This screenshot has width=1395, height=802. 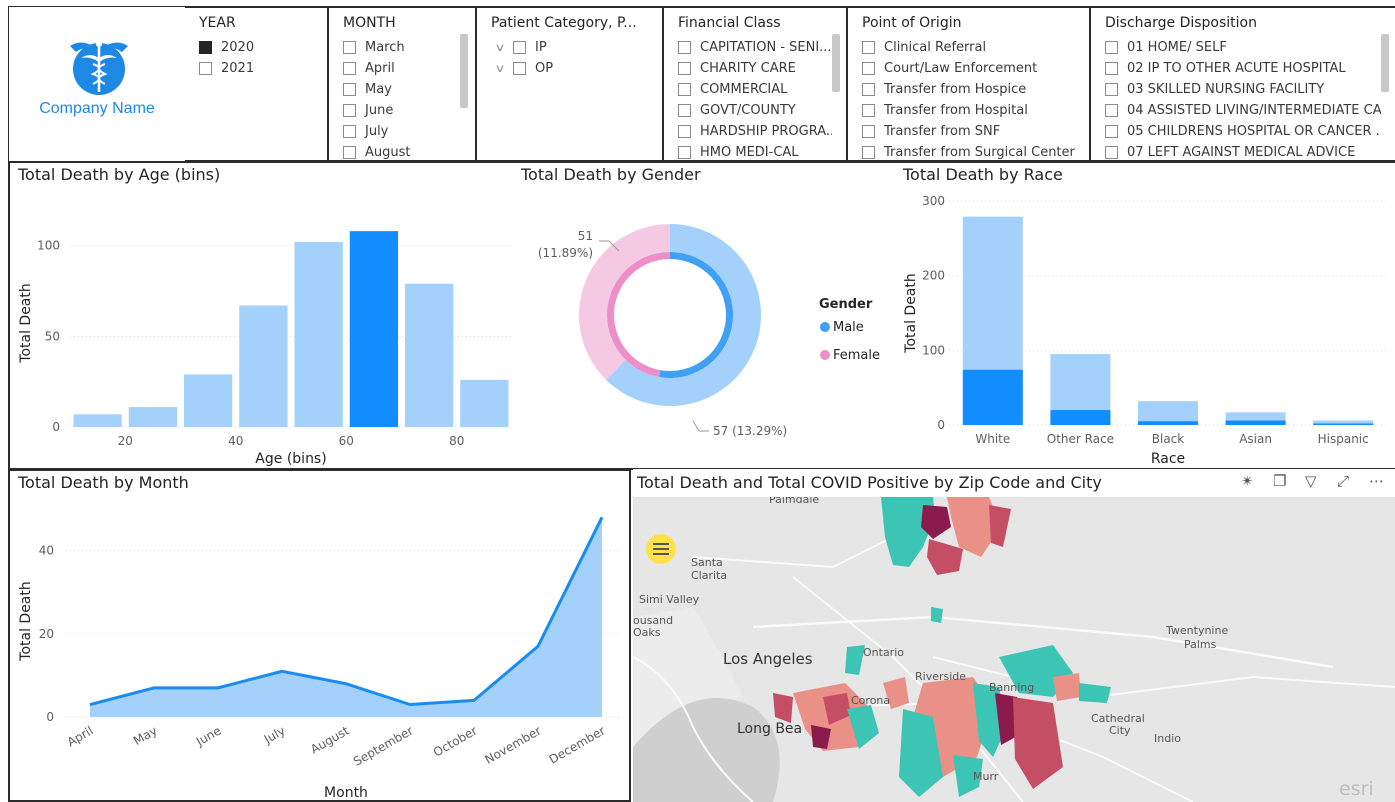 What do you see at coordinates (748, 110) in the screenshot?
I see `financial-class-item-label: GOVT/COUNTY` at bounding box center [748, 110].